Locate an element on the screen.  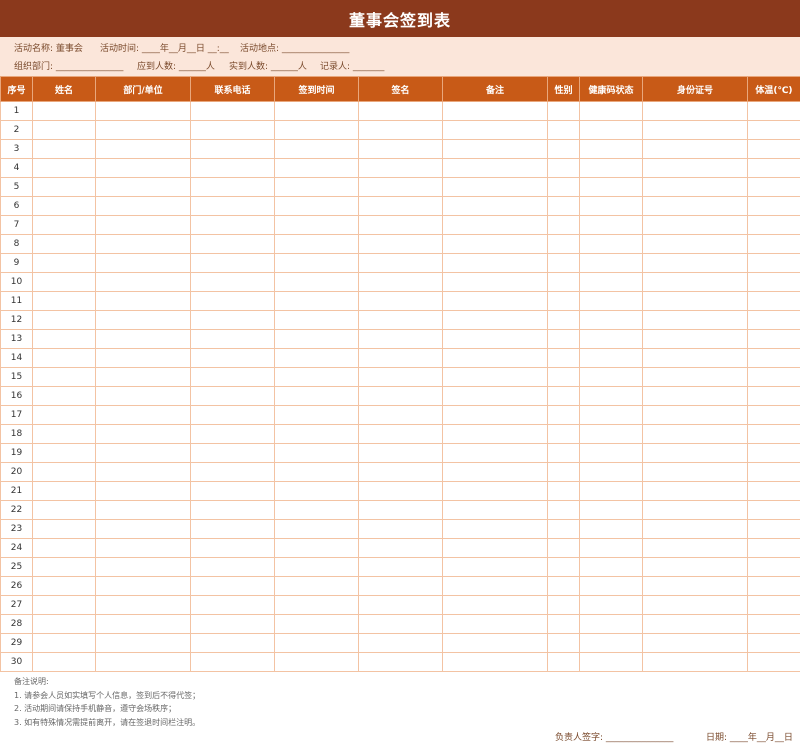
signature-field: 负责人签字: _______________ is located at coordinates (614, 736).